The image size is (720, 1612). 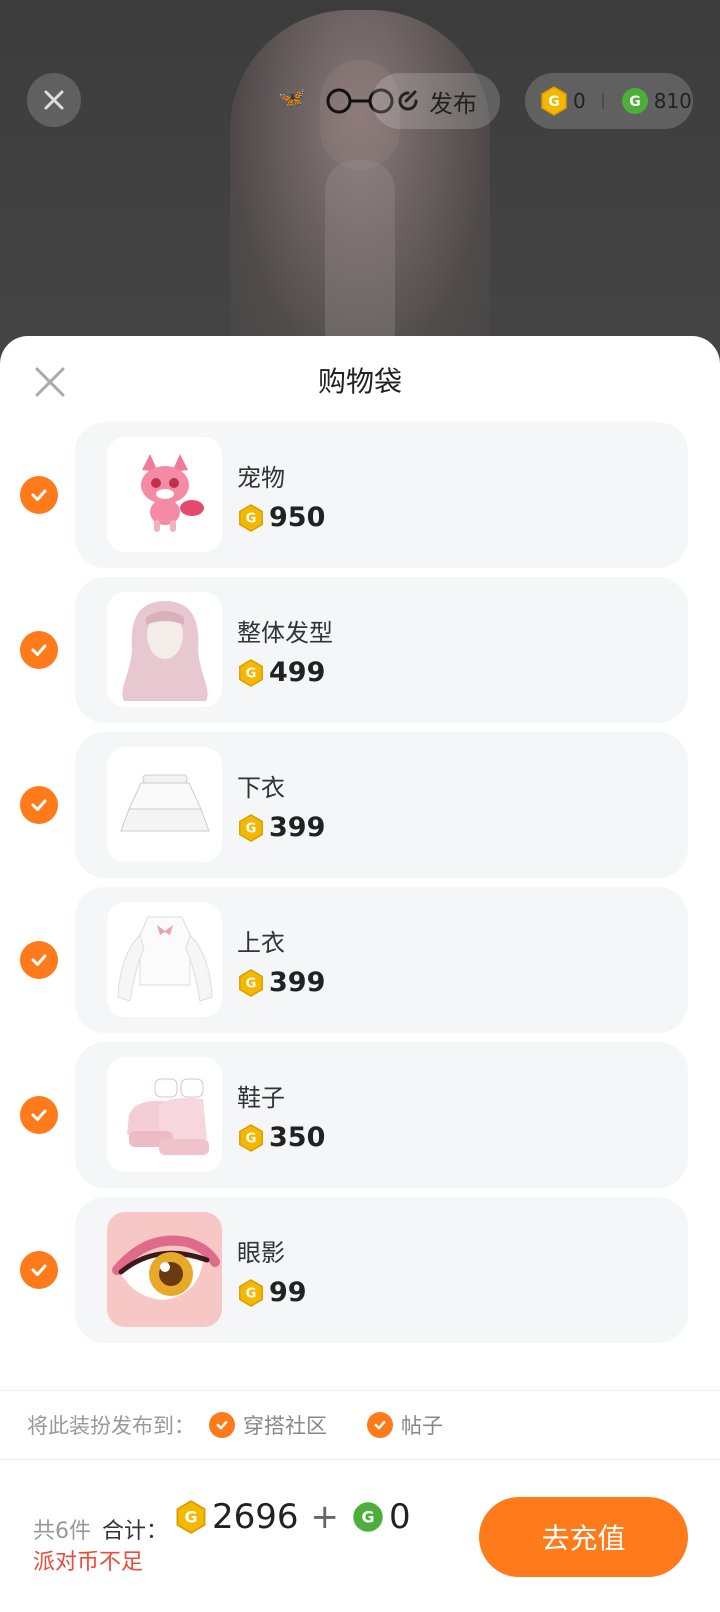 I want to click on item-card: 眼影 G 99, so click(x=381, y=1270).